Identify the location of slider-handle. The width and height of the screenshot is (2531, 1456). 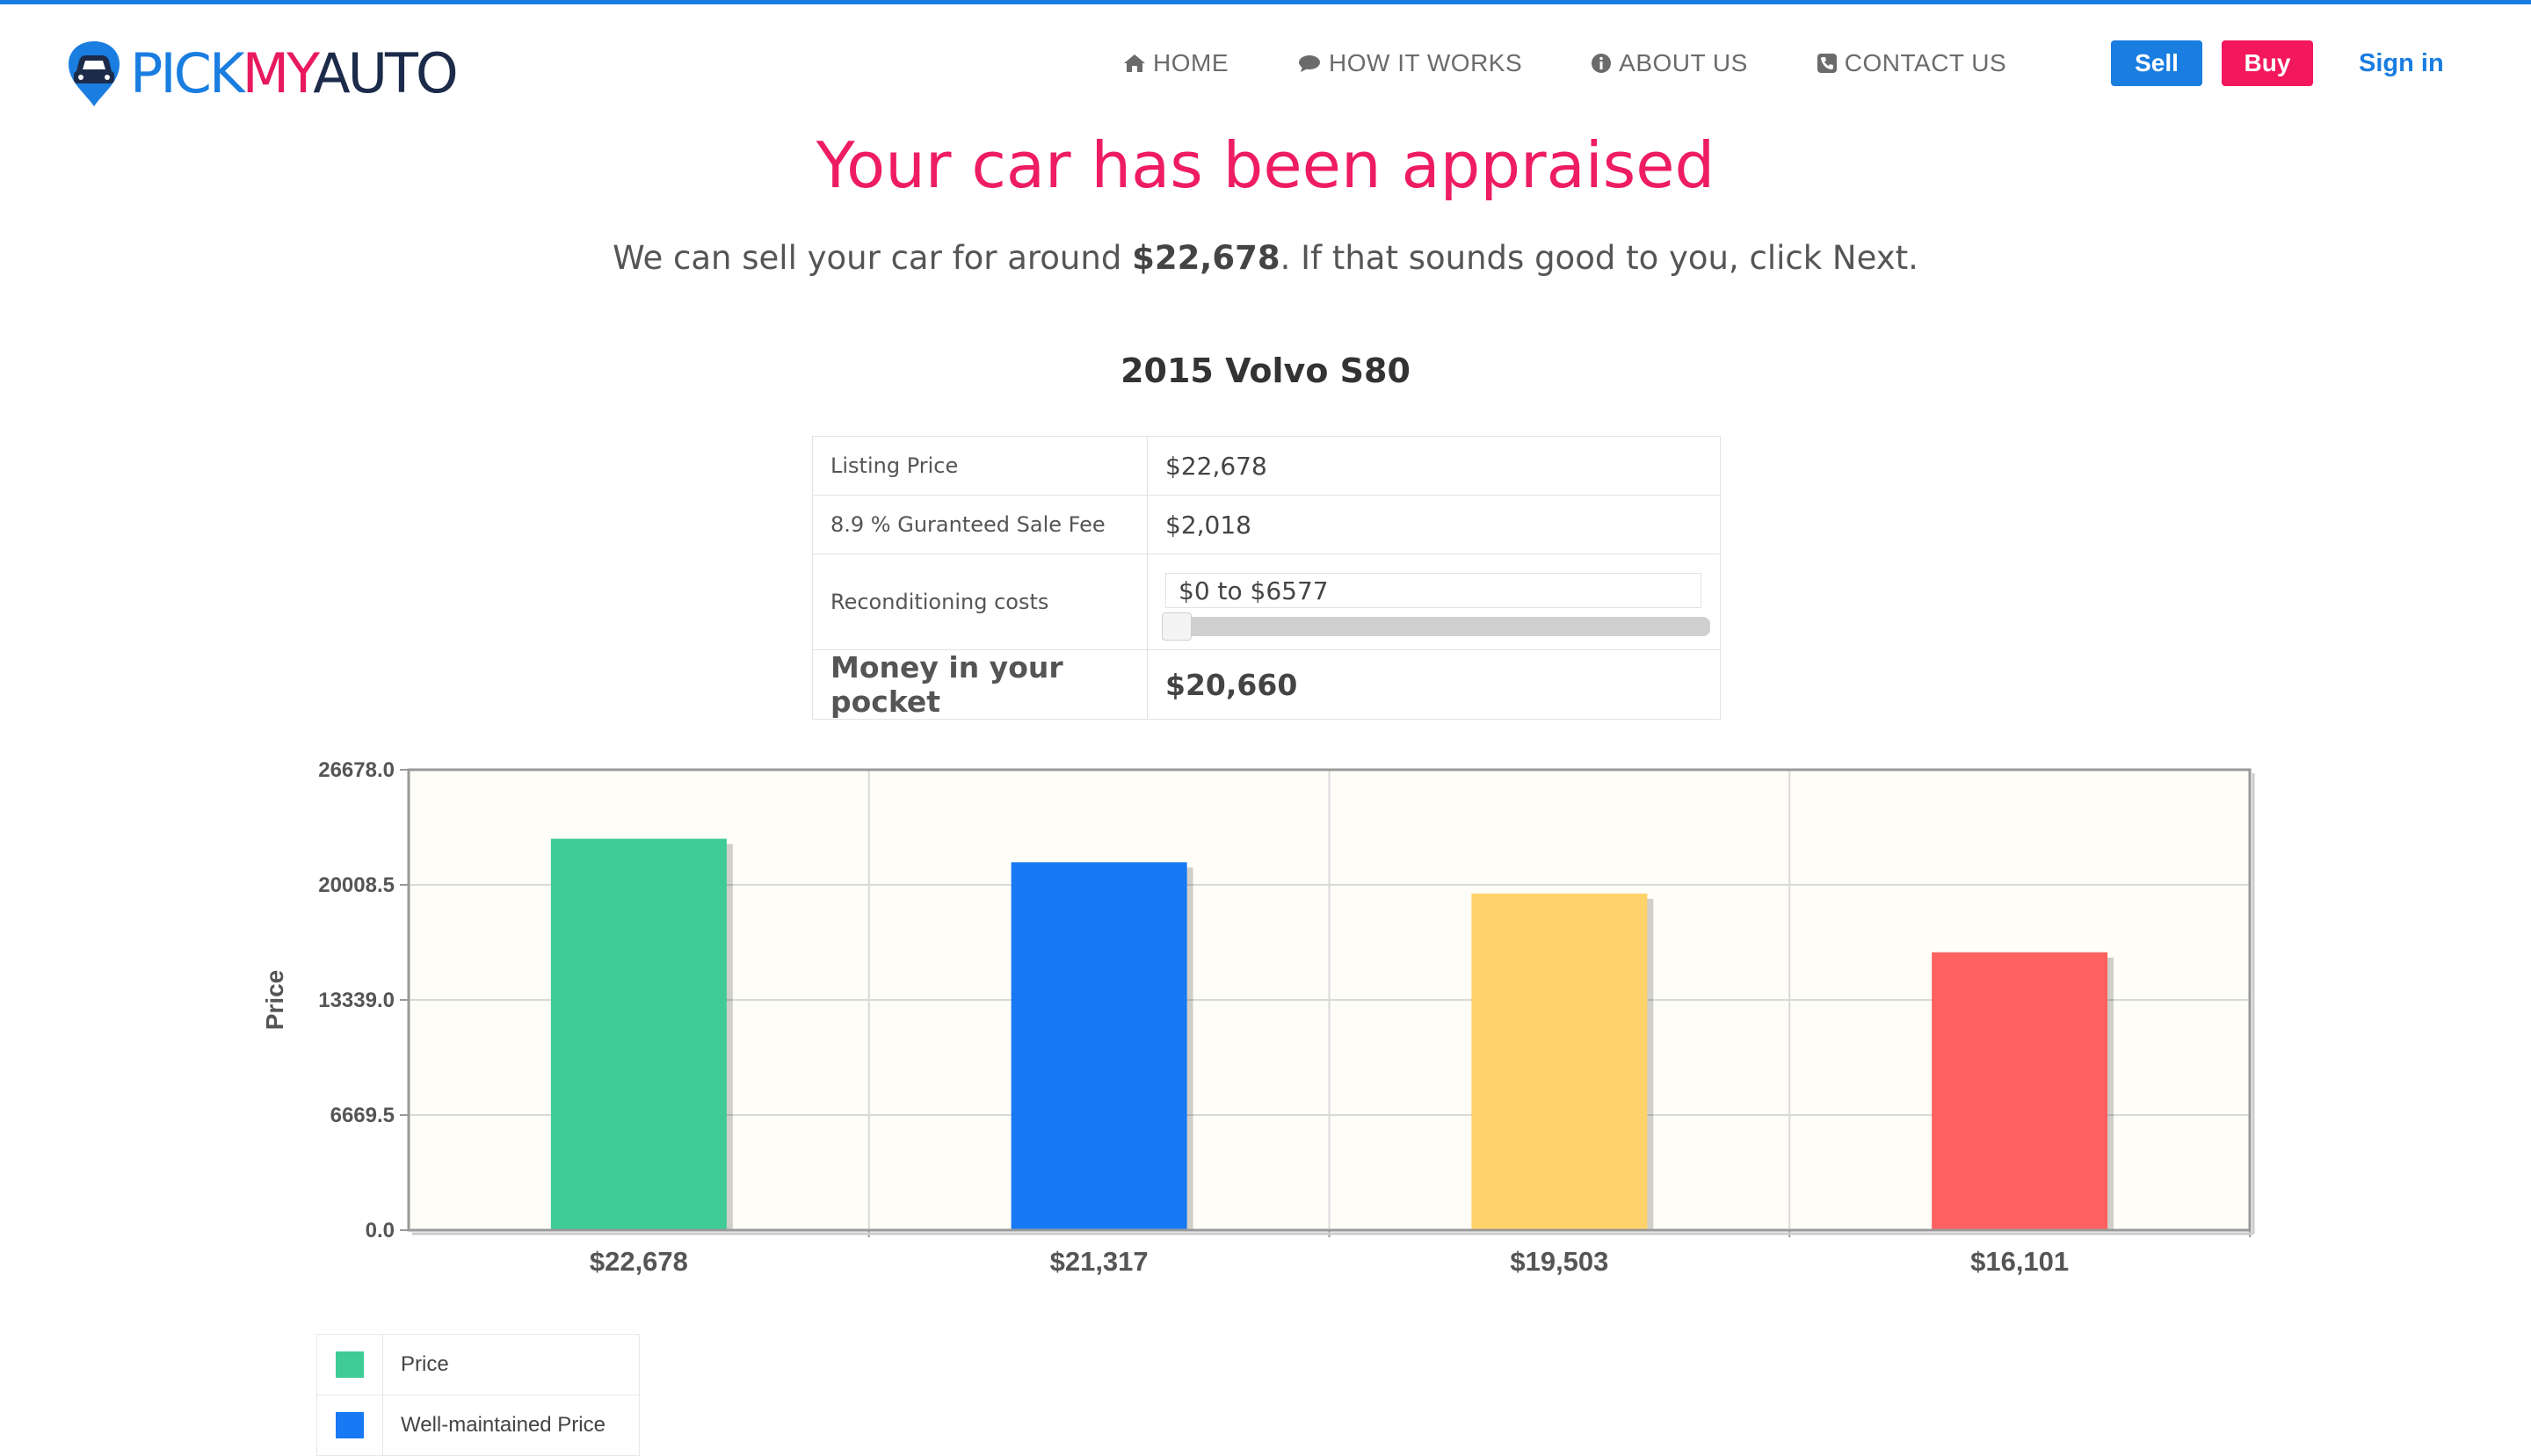
(1177, 626).